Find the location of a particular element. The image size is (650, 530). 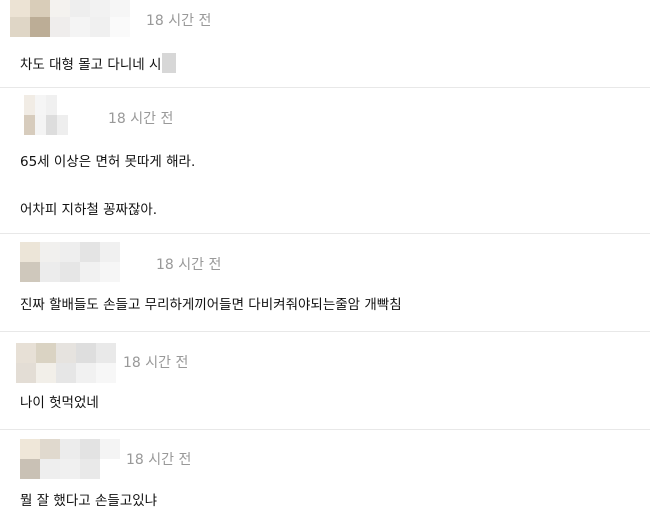

comment-line: 나이 헛먹었네 is located at coordinates (59, 403).